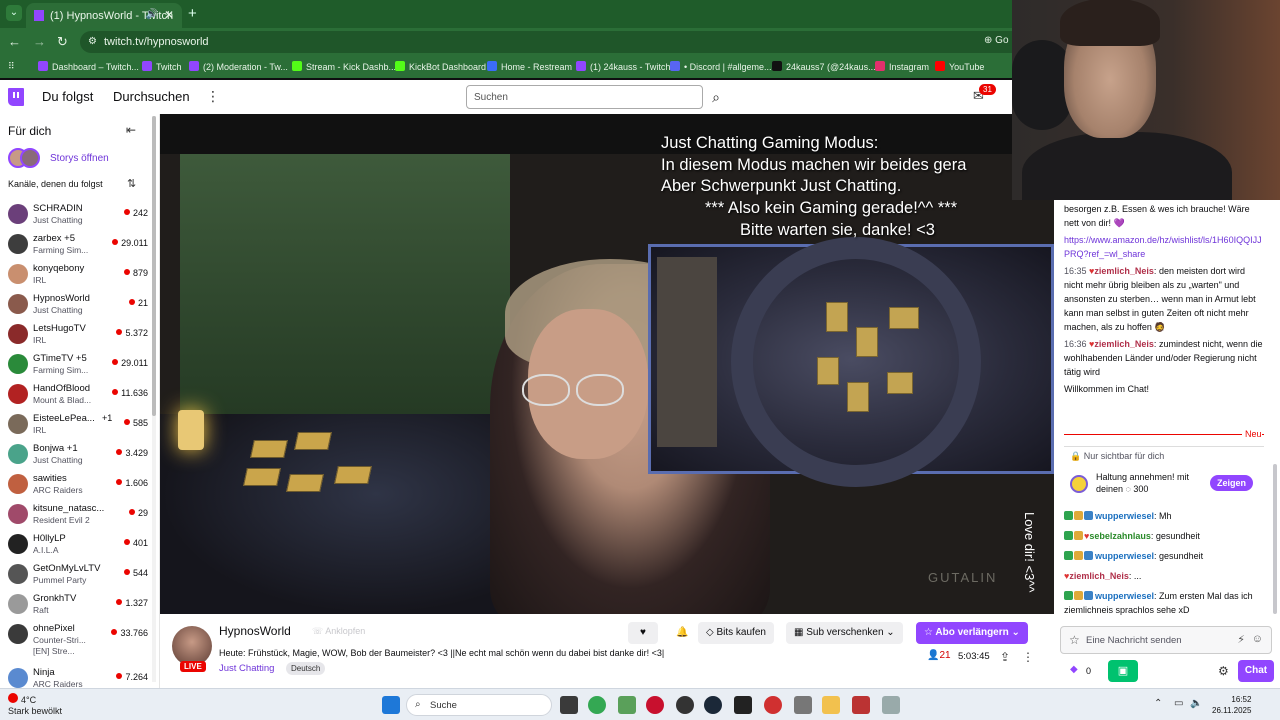  I want to click on show-reward-button: Zeigen, so click(1232, 483).